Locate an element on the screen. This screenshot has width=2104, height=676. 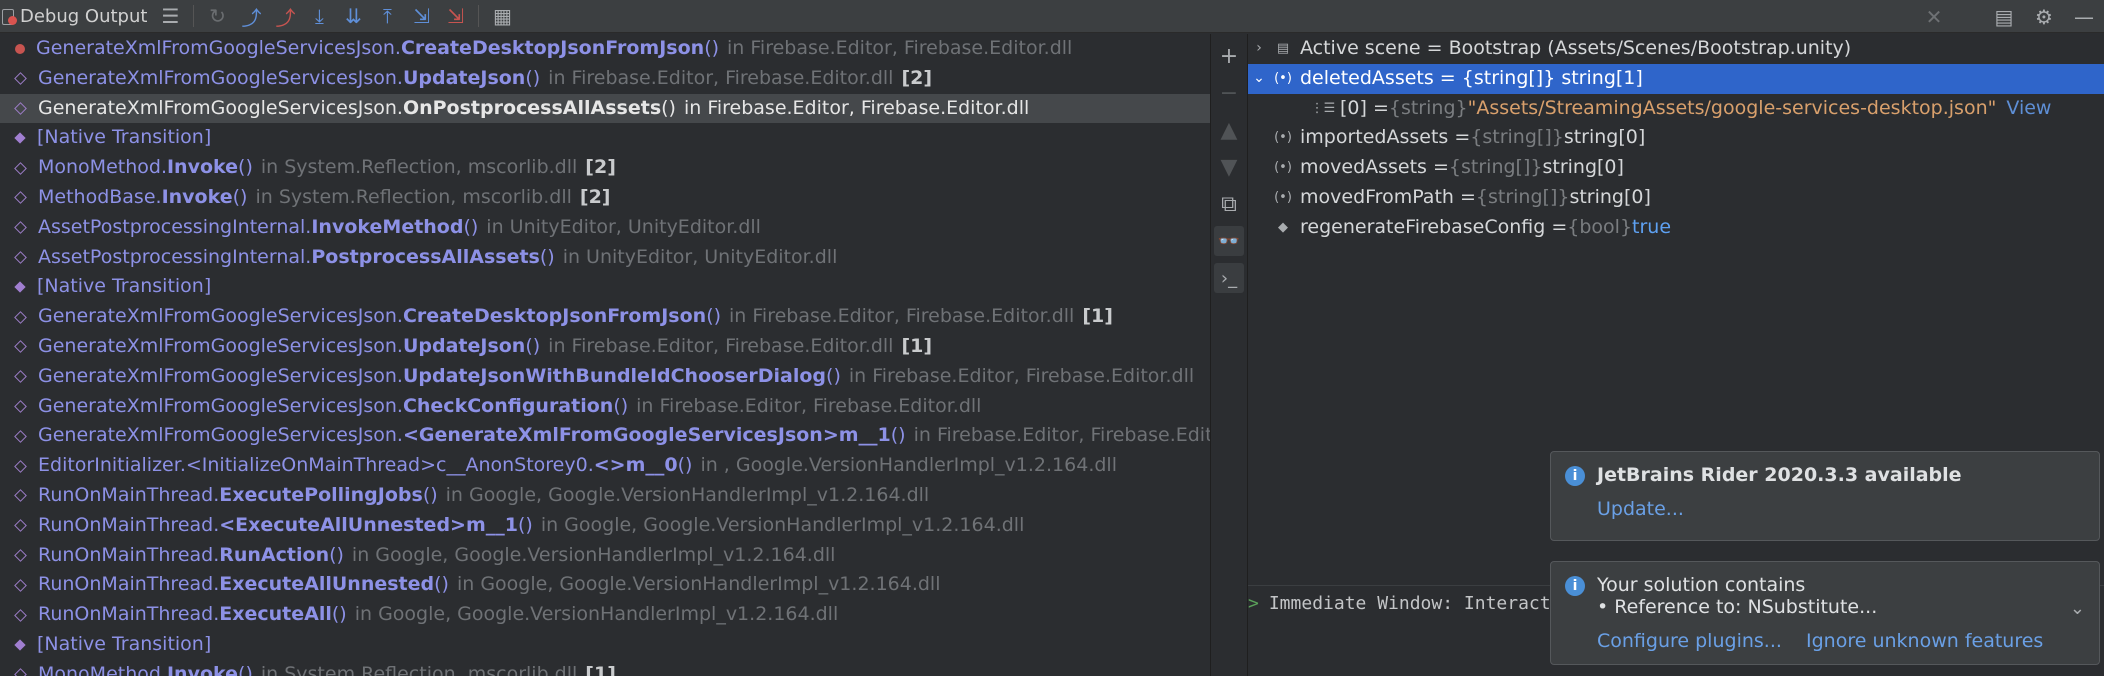
variable-value: true is located at coordinates (1652, 226).